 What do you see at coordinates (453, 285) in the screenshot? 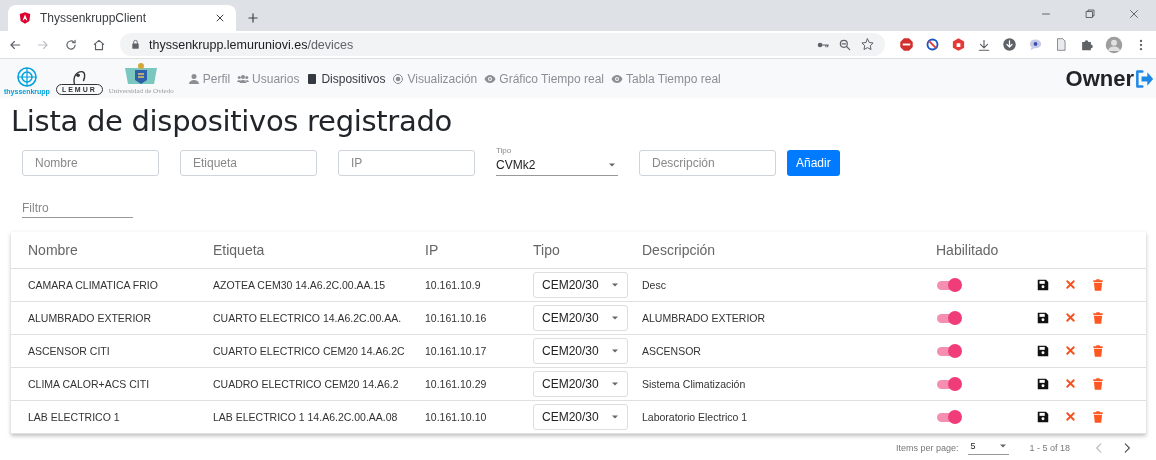
I see `table-cell: 10.161.10.9` at bounding box center [453, 285].